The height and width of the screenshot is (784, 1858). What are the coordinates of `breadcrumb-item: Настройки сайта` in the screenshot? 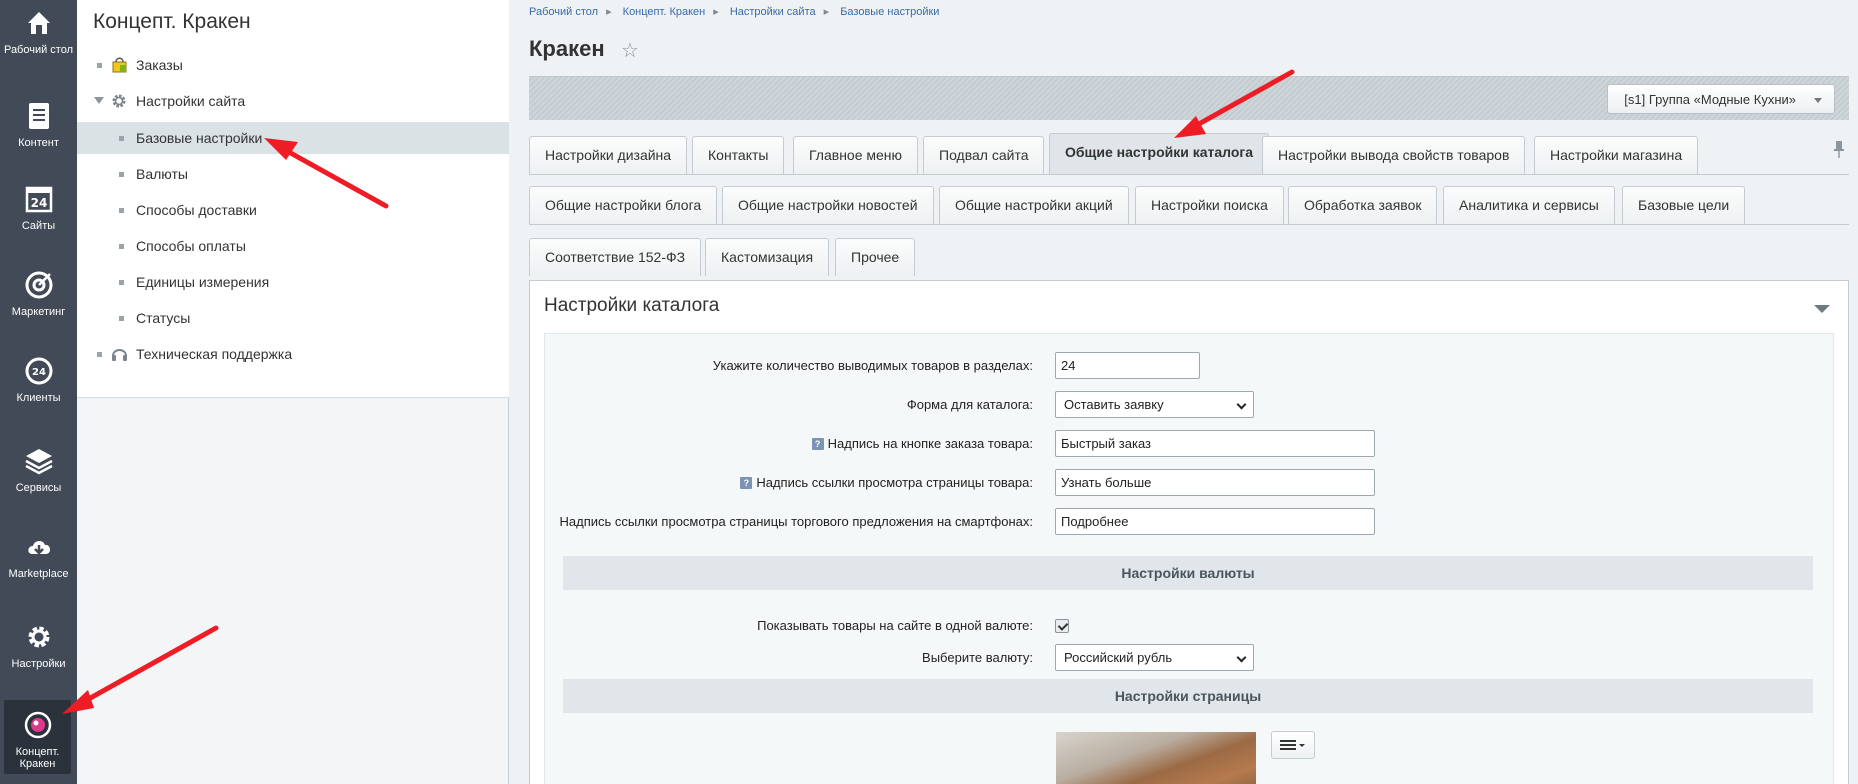 It's located at (773, 12).